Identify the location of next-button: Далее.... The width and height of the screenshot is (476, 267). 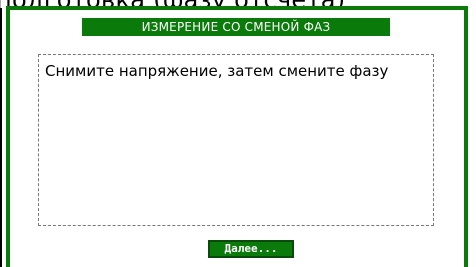
(251, 249).